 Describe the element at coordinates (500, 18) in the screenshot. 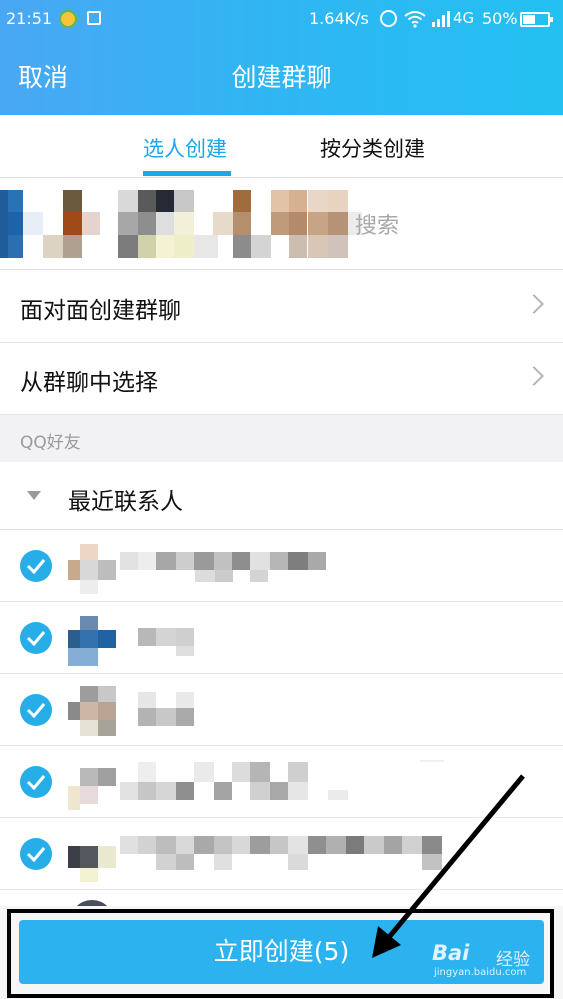

I see `battery-percent: 50%` at that location.